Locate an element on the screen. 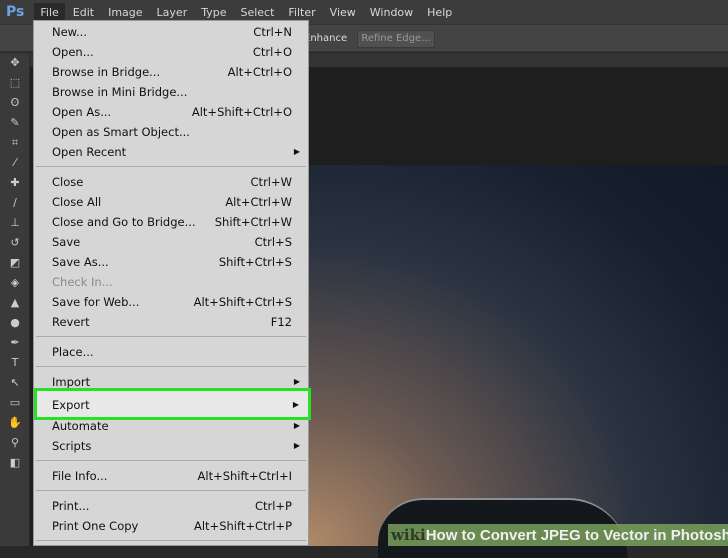 This screenshot has width=728, height=558. menu-item-open-as: Open As... Alt+Shift+Ctrl+O is located at coordinates (171, 112).